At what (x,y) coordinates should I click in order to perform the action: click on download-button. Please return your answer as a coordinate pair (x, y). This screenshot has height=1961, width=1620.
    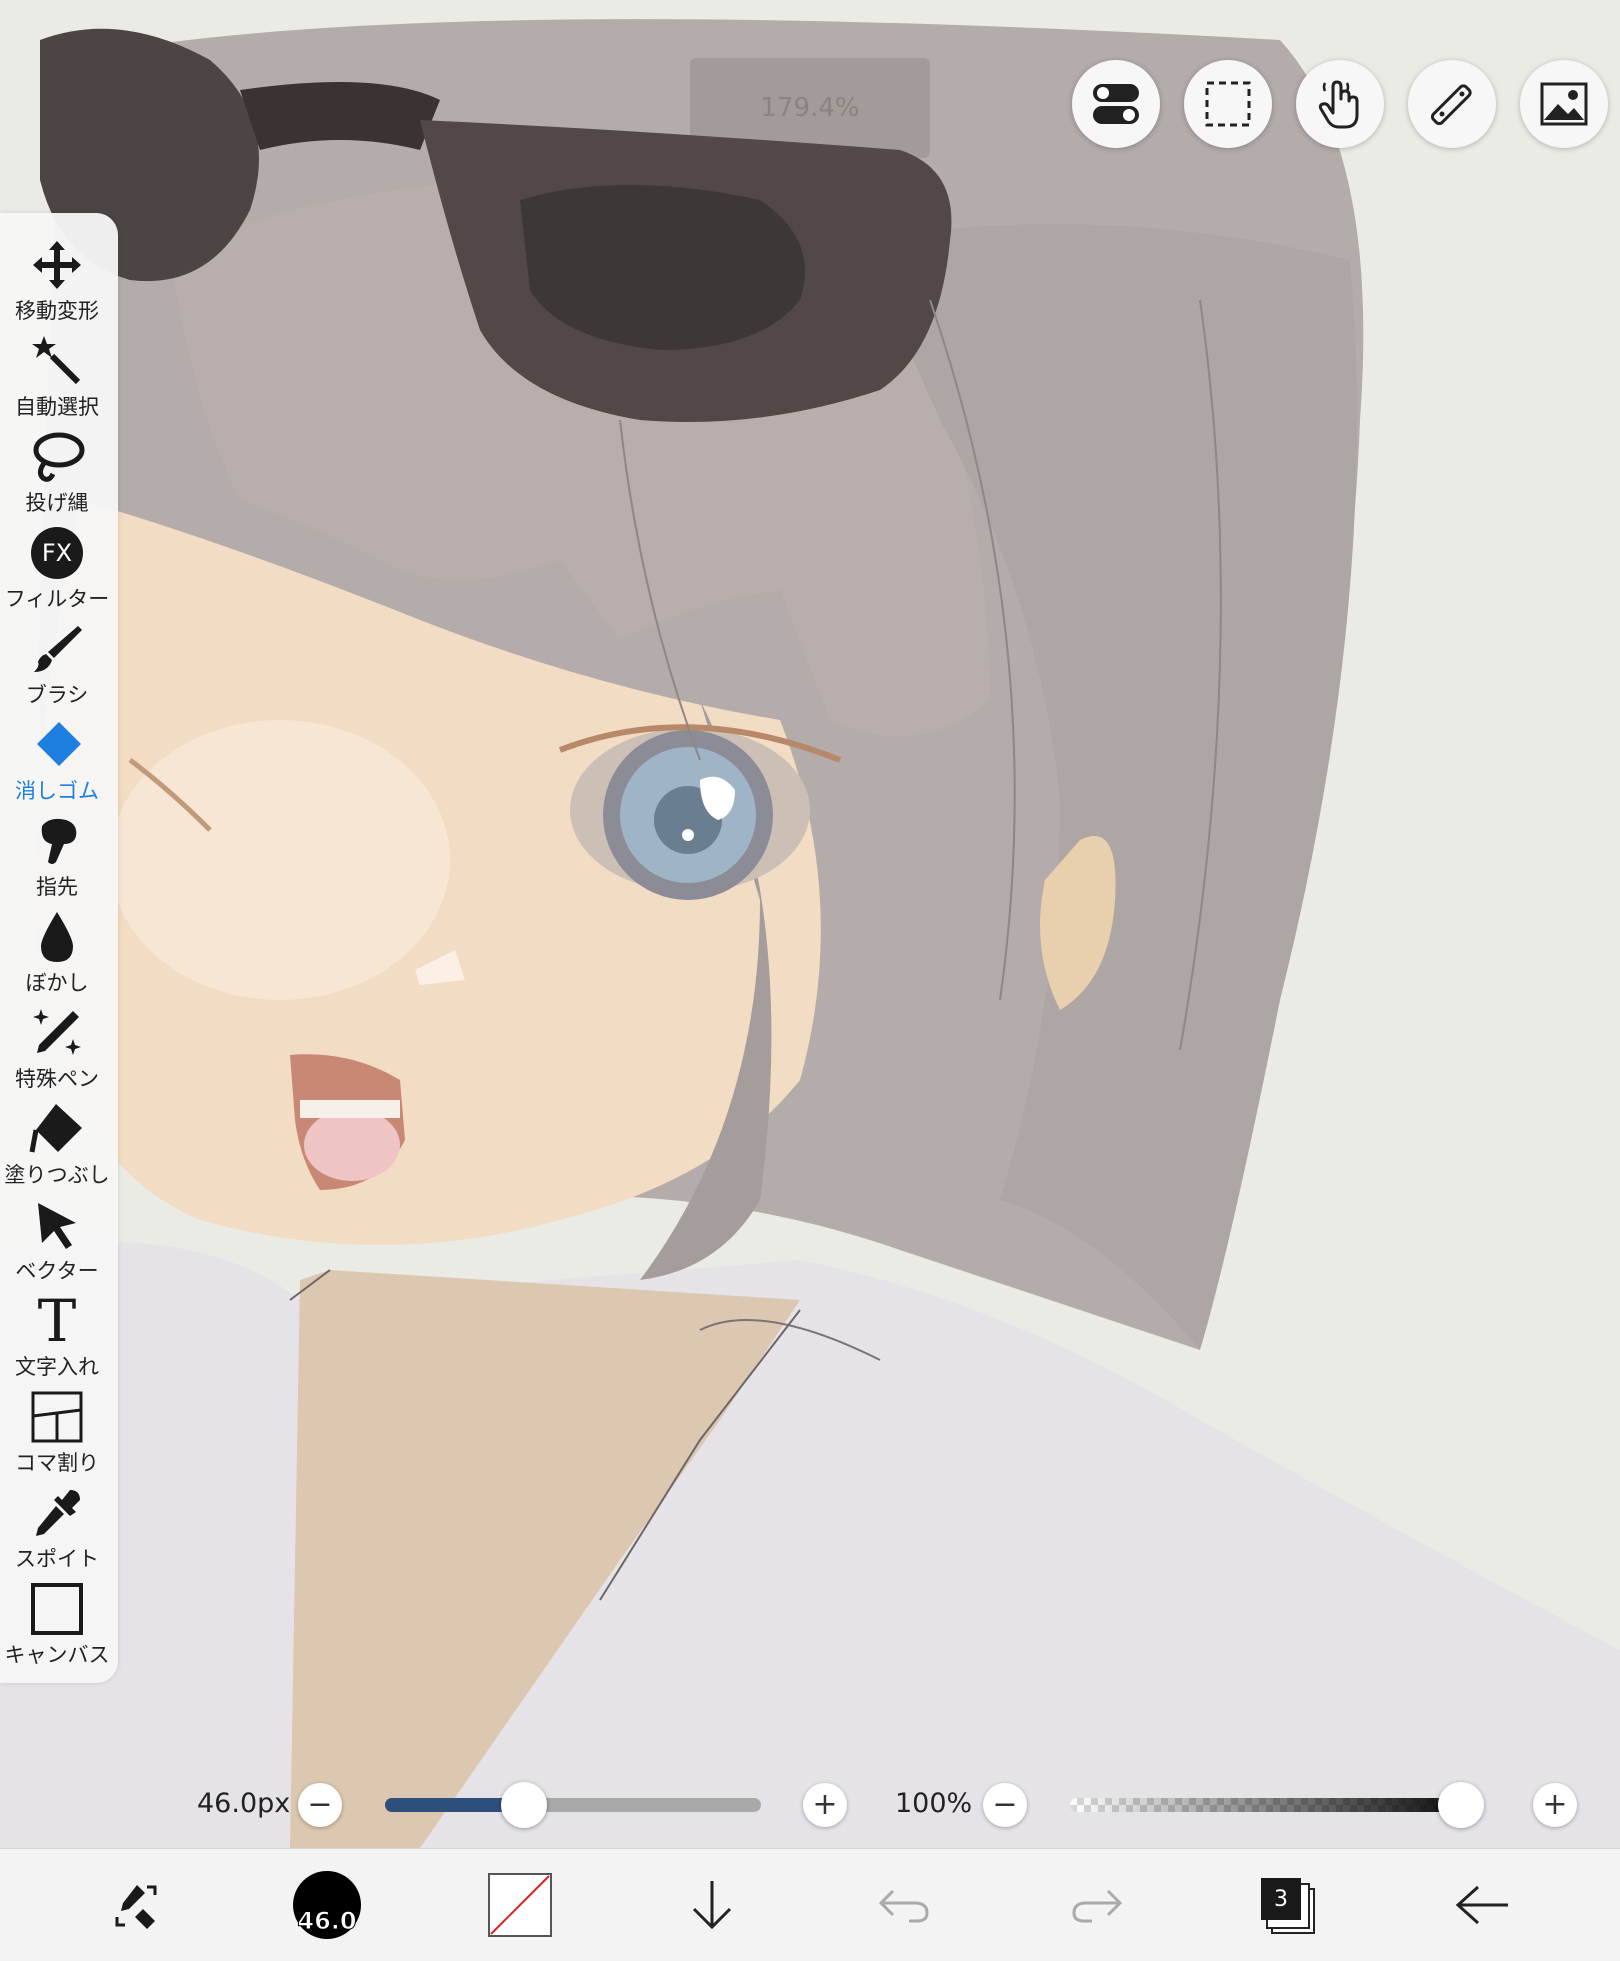
    Looking at the image, I should click on (712, 1905).